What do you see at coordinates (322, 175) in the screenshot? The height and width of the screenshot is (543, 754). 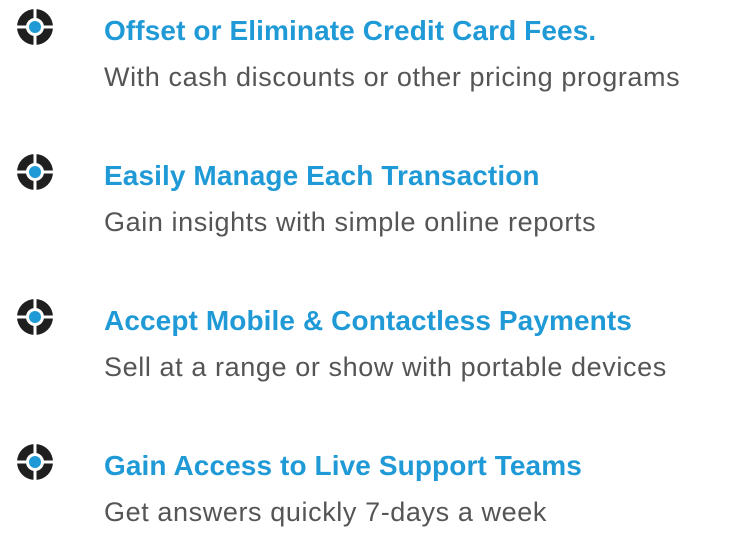 I see `feature-title: Easily Manage Each Transaction` at bounding box center [322, 175].